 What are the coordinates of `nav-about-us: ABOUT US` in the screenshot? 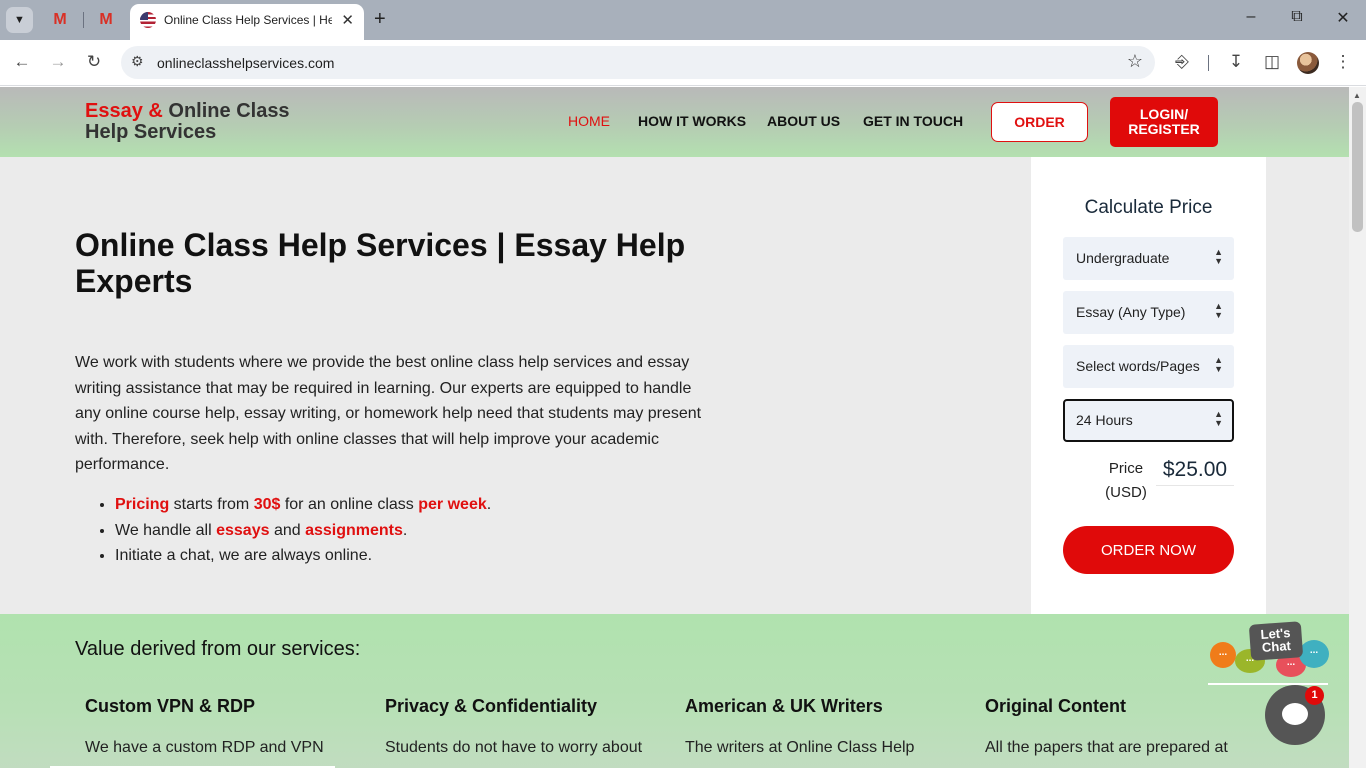 It's located at (803, 121).